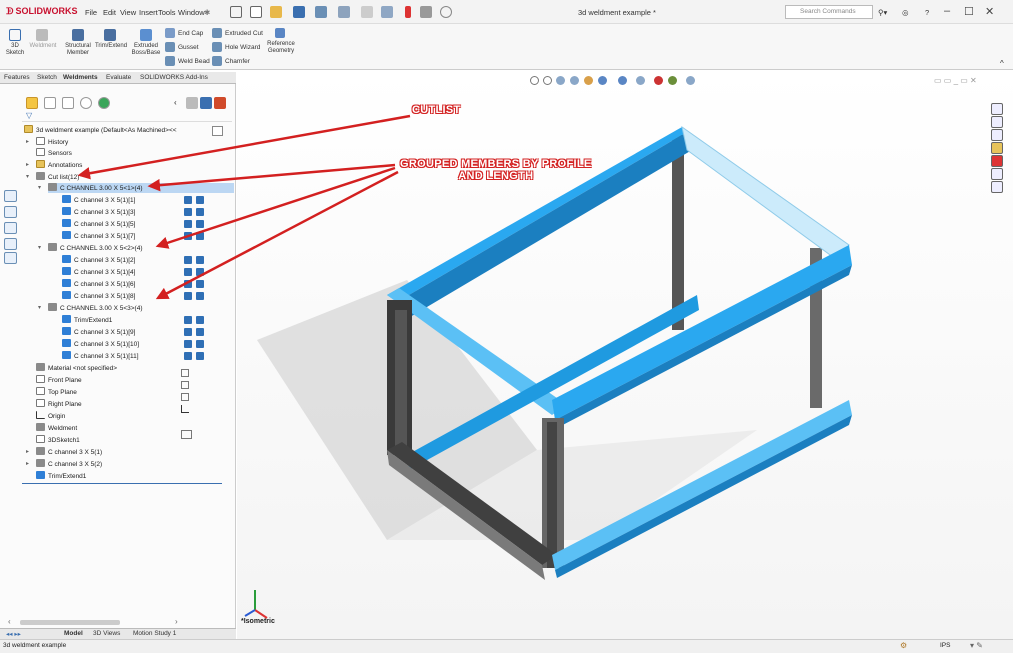 This screenshot has height=653, width=1013. What do you see at coordinates (945, 645) in the screenshot?
I see `units-selector: IPS` at bounding box center [945, 645].